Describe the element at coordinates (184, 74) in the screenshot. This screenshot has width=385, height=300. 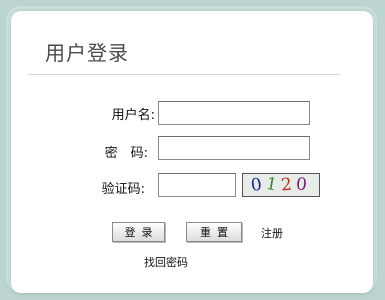
I see `title-divider` at that location.